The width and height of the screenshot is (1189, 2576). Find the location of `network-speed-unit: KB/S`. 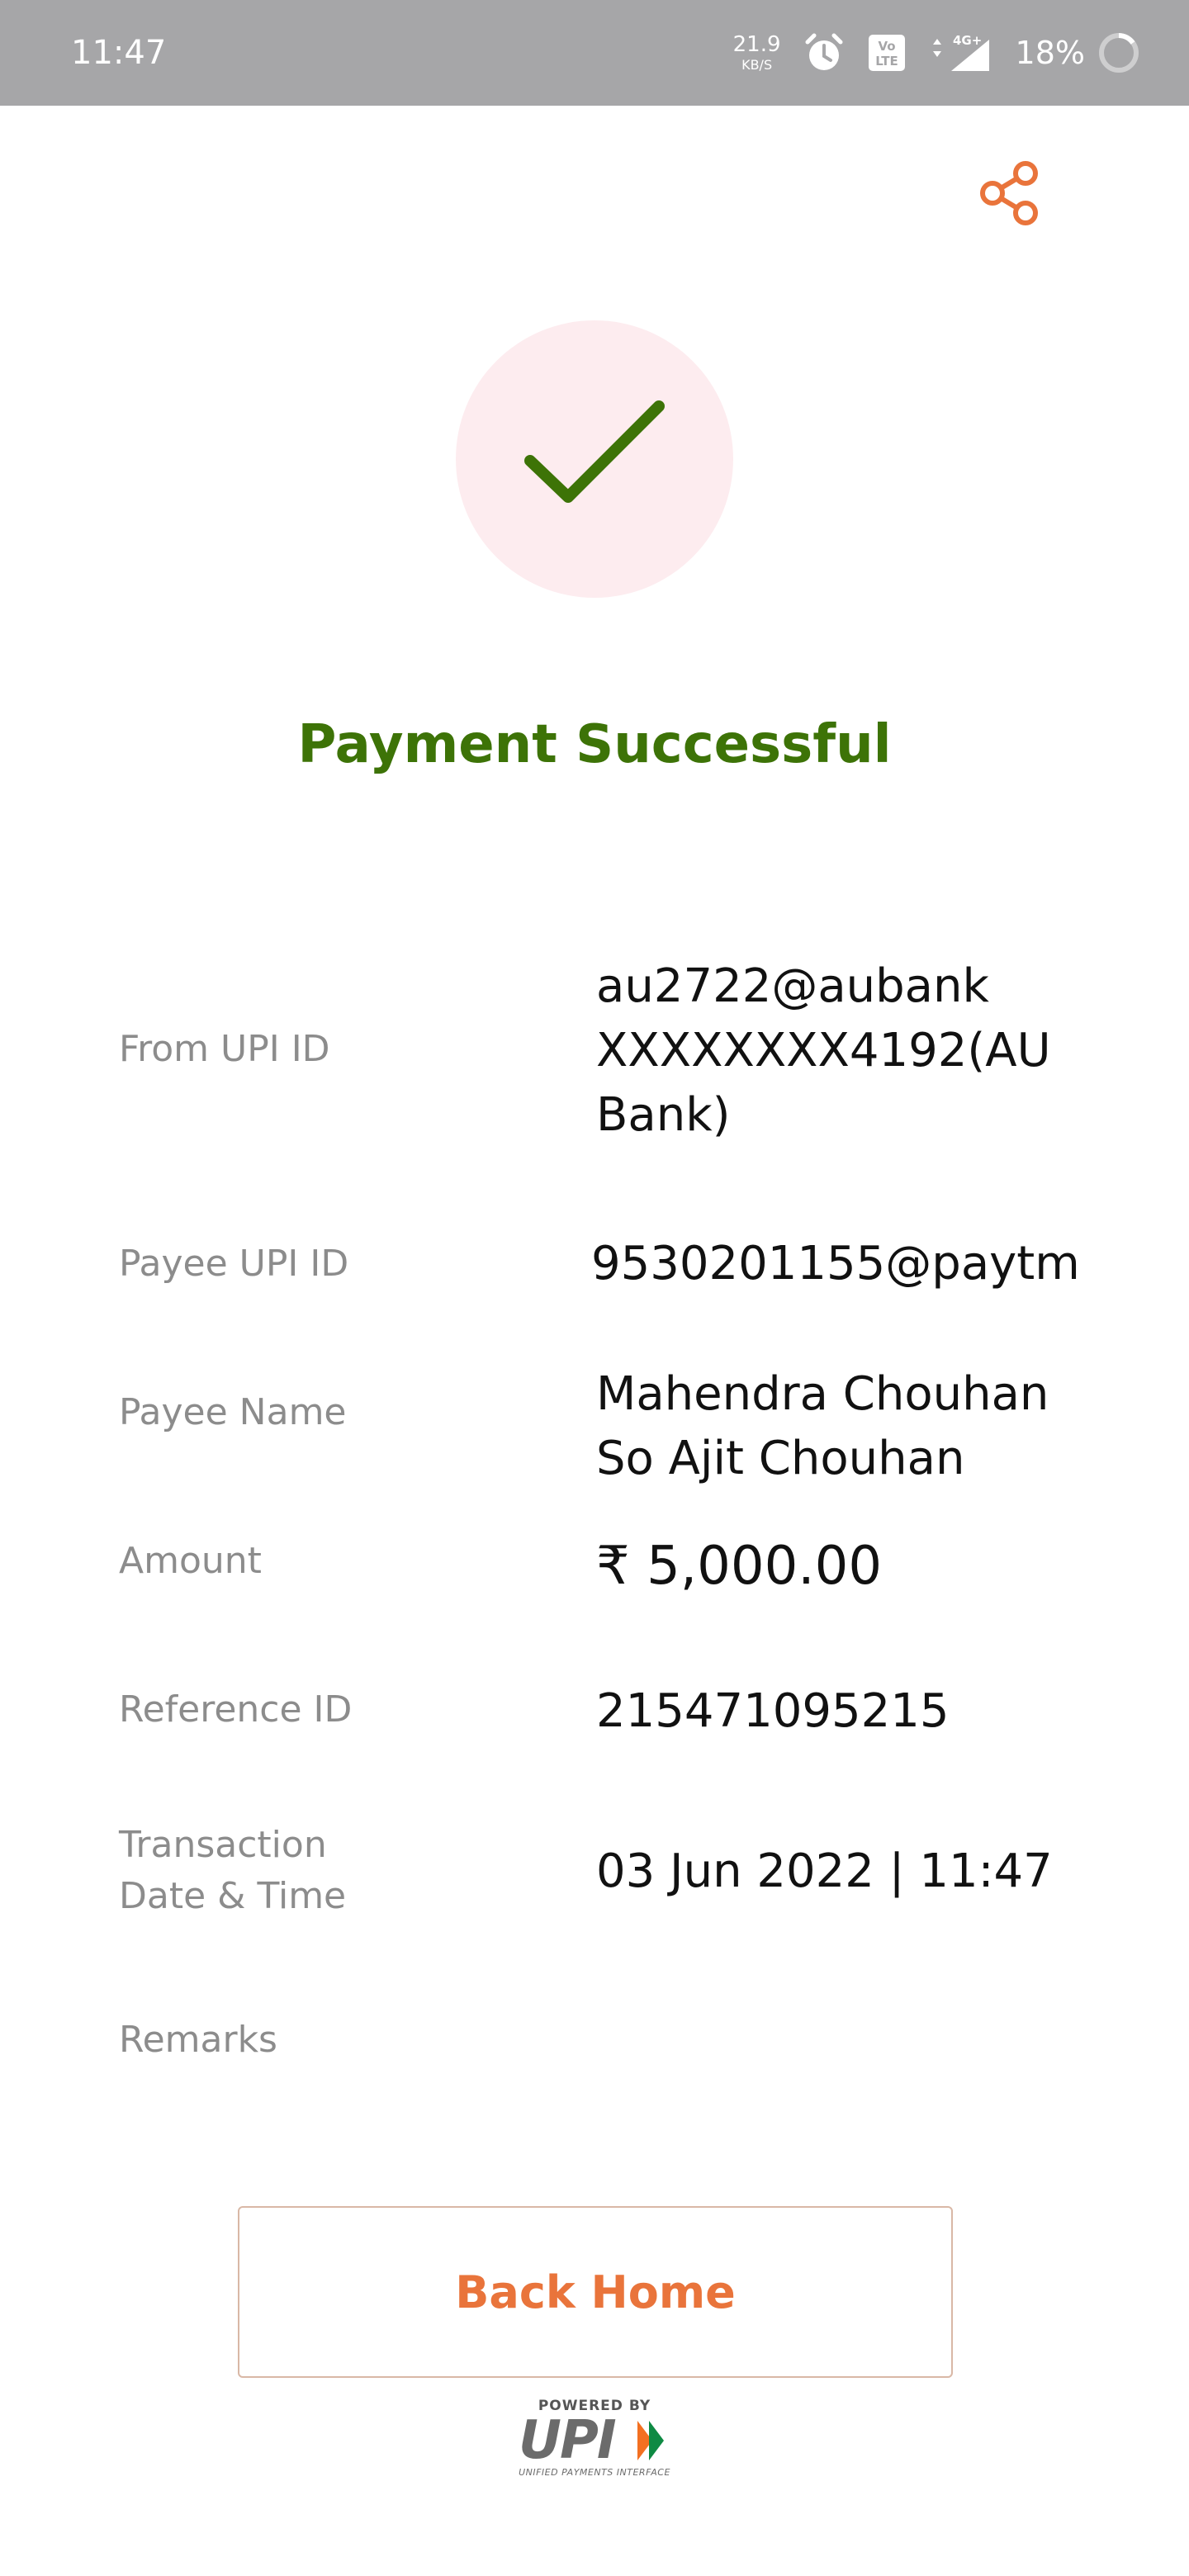

network-speed-unit: KB/S is located at coordinates (757, 65).